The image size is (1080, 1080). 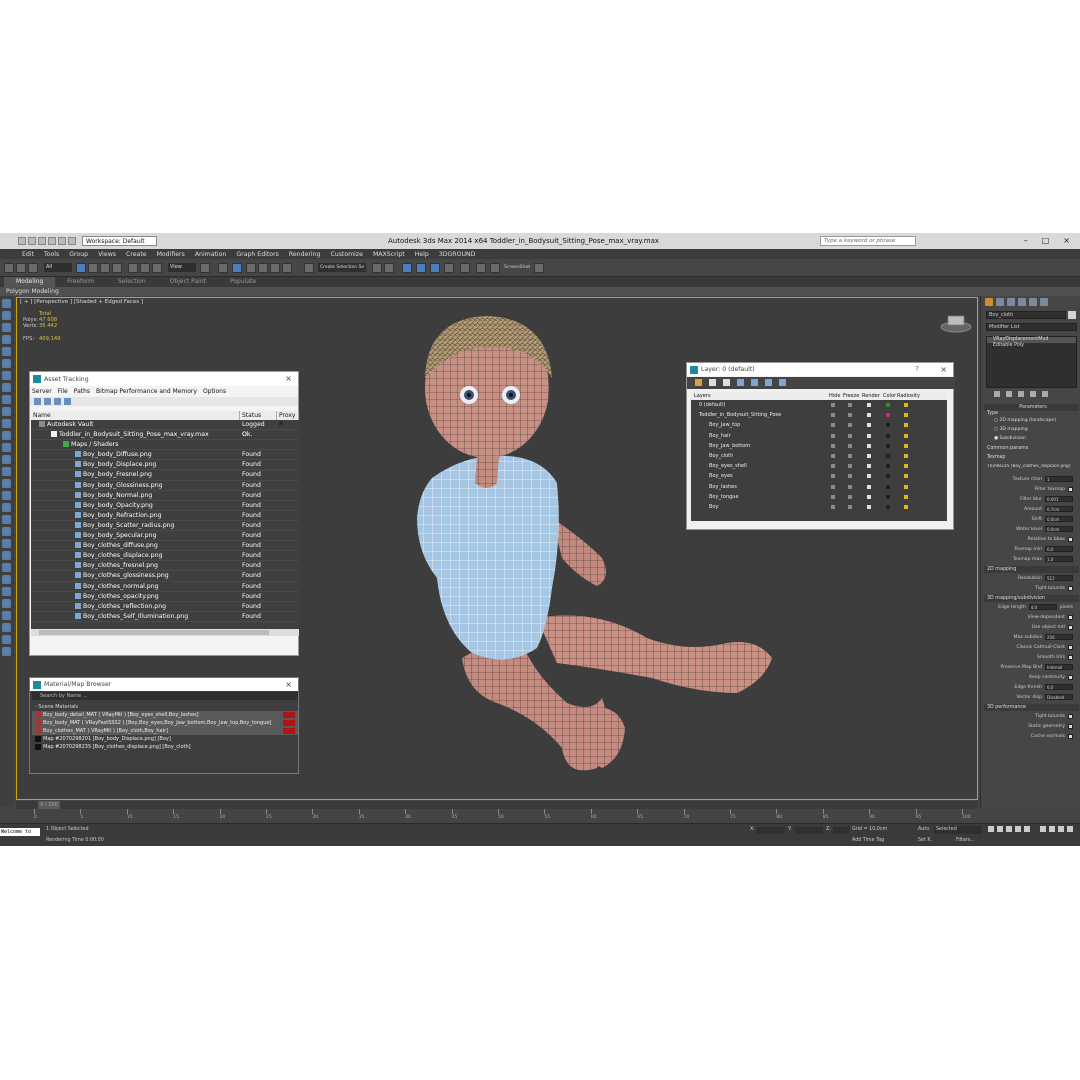 What do you see at coordinates (1031, 327) in the screenshot?
I see `modifier-list-dropdown: Modifier List` at bounding box center [1031, 327].